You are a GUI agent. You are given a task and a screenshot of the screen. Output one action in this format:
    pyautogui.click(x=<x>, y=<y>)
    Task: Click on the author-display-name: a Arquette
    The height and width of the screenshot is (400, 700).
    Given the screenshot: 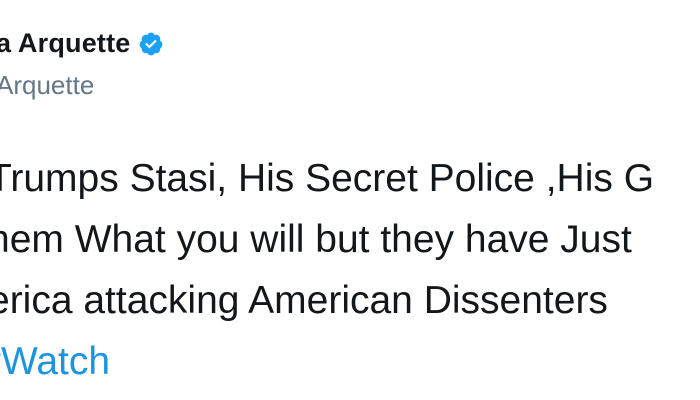 What is the action you would take?
    pyautogui.click(x=65, y=43)
    